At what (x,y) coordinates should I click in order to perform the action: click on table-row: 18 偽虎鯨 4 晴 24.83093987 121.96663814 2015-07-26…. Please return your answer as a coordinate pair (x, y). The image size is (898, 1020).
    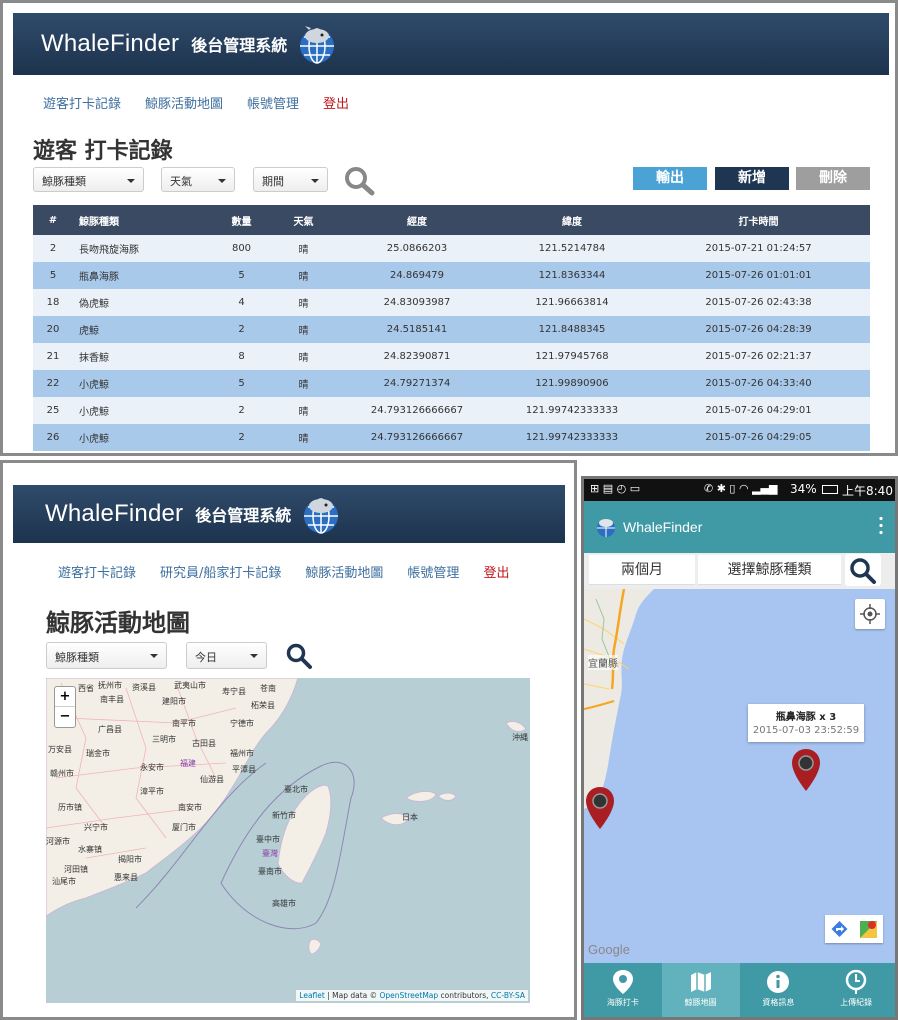
    Looking at the image, I should click on (451, 302).